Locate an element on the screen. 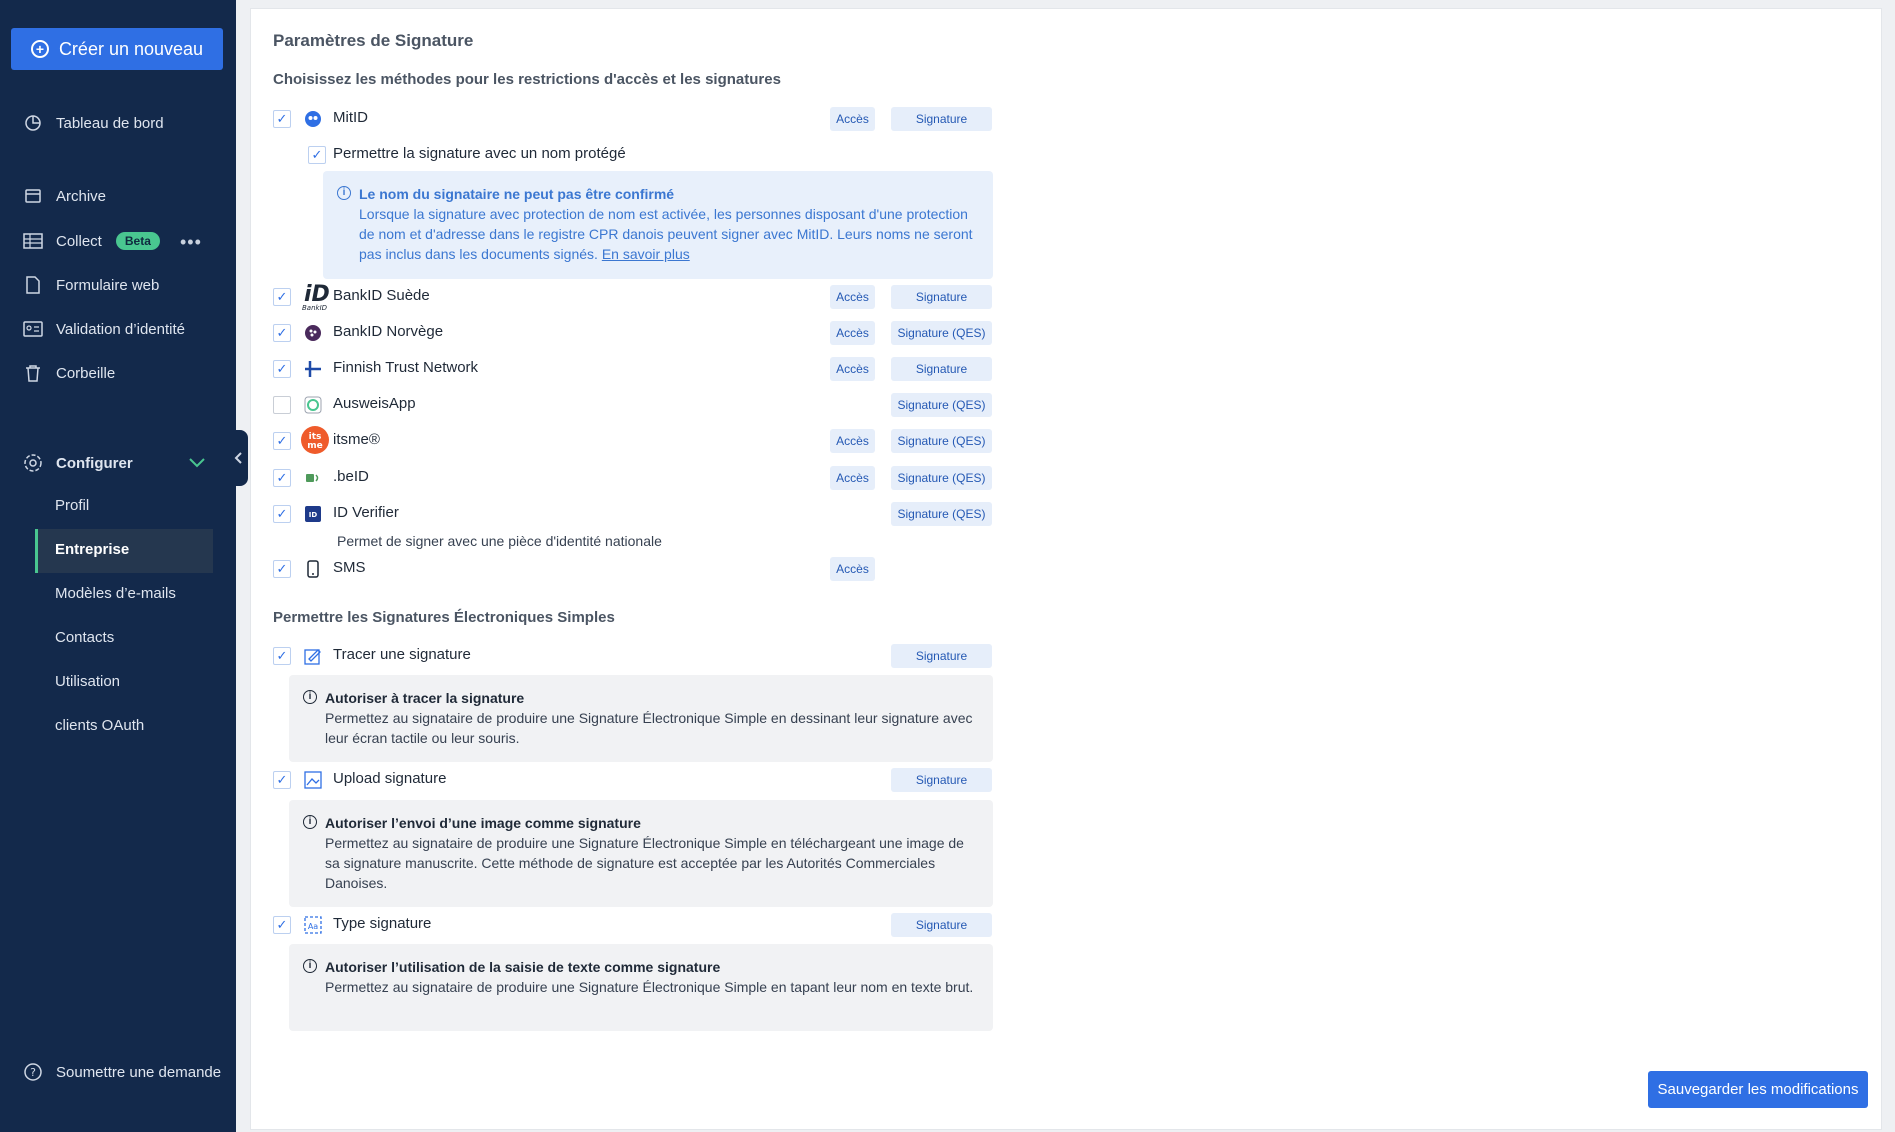 The width and height of the screenshot is (1895, 1132). svg-text: me is located at coordinates (314, 446).